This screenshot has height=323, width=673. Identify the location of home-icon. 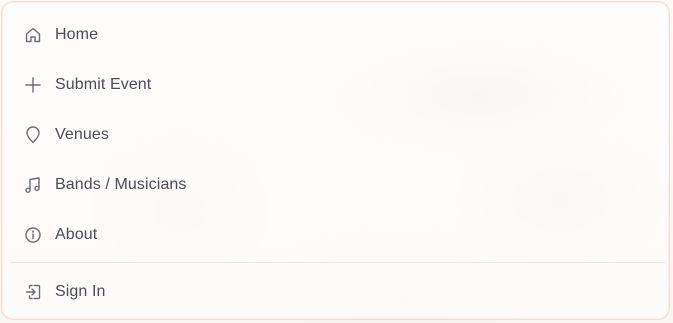
(33, 35).